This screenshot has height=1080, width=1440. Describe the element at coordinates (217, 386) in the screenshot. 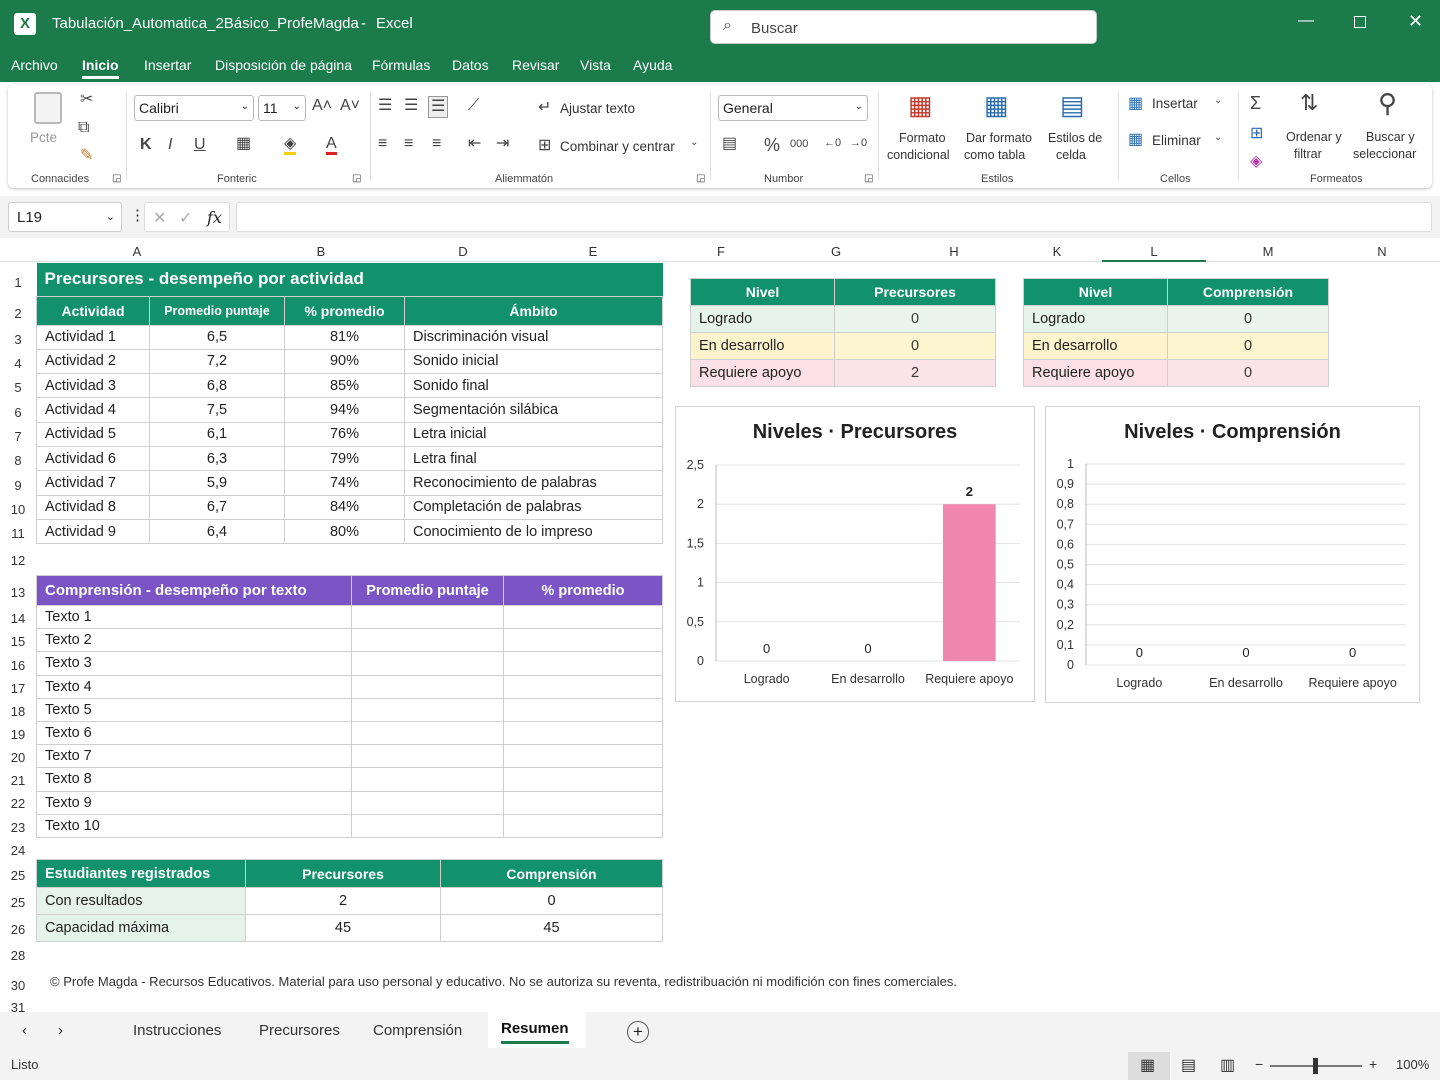

I see `cell-promedio: 6,8` at that location.